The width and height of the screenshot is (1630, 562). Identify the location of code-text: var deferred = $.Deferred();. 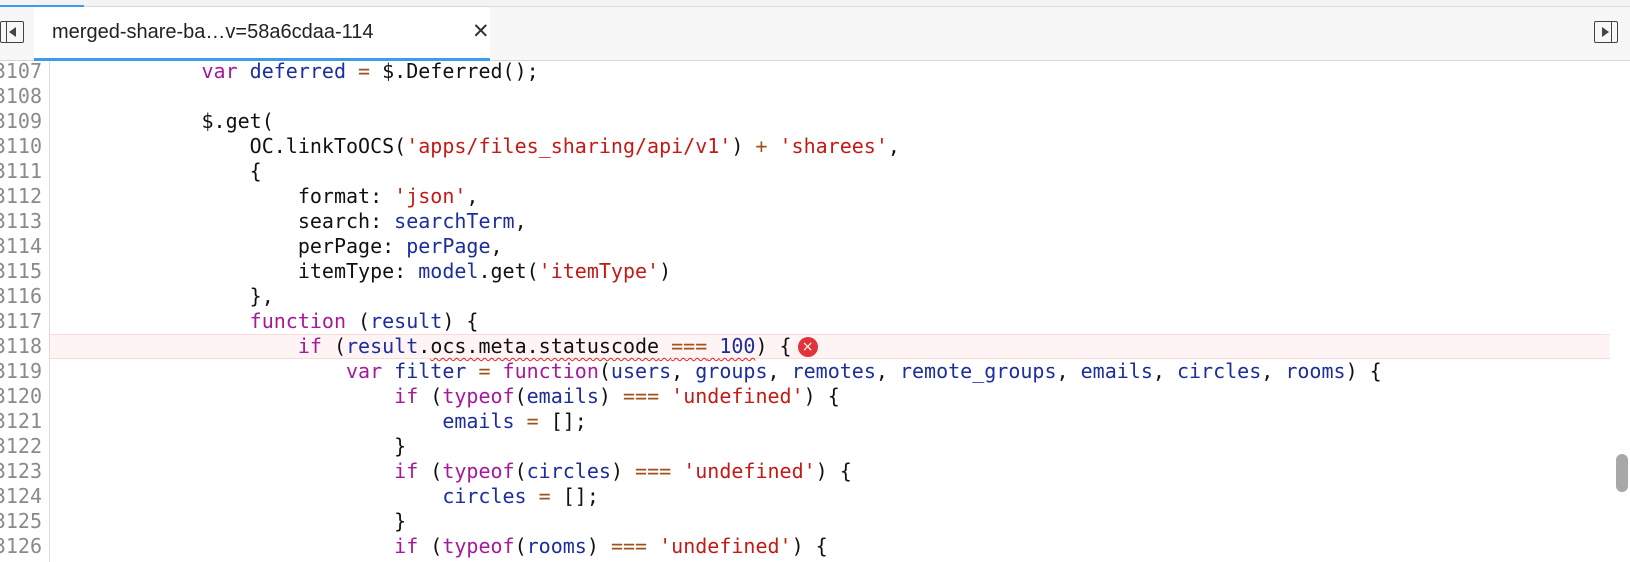
(370, 72).